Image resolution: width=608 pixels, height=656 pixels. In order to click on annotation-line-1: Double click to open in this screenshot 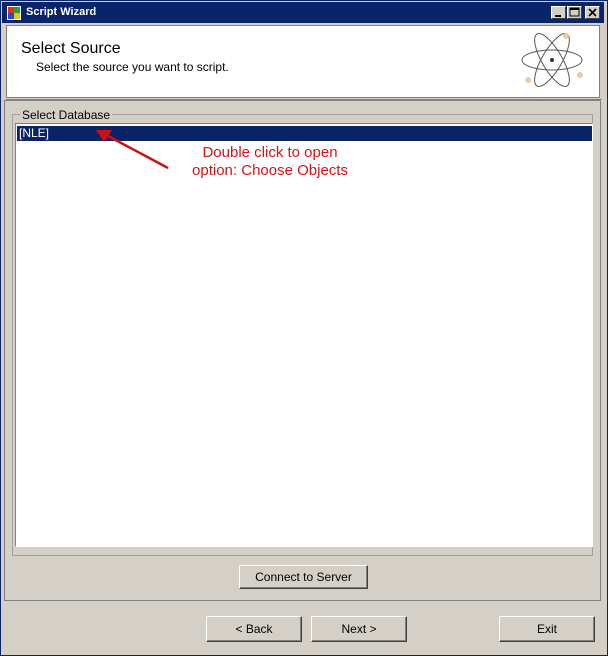, I will do `click(270, 152)`.